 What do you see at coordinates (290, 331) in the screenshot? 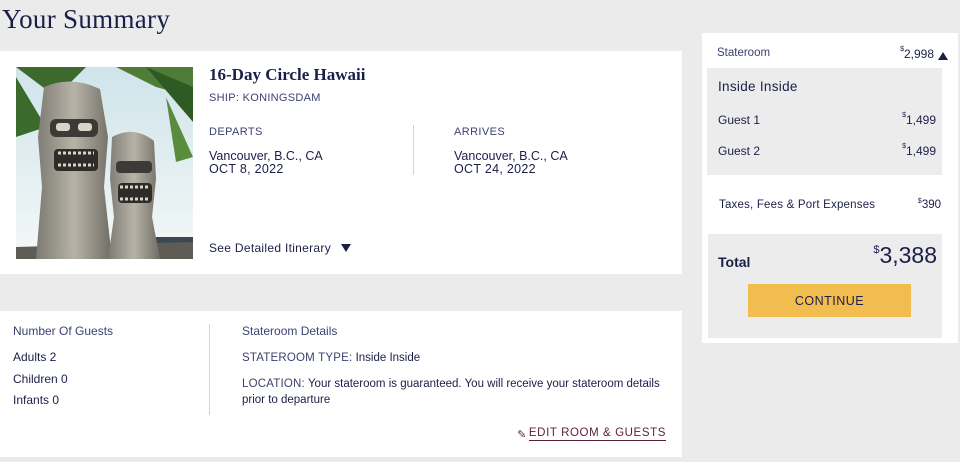
I see `stateroom-details-heading: Stateroom Details` at bounding box center [290, 331].